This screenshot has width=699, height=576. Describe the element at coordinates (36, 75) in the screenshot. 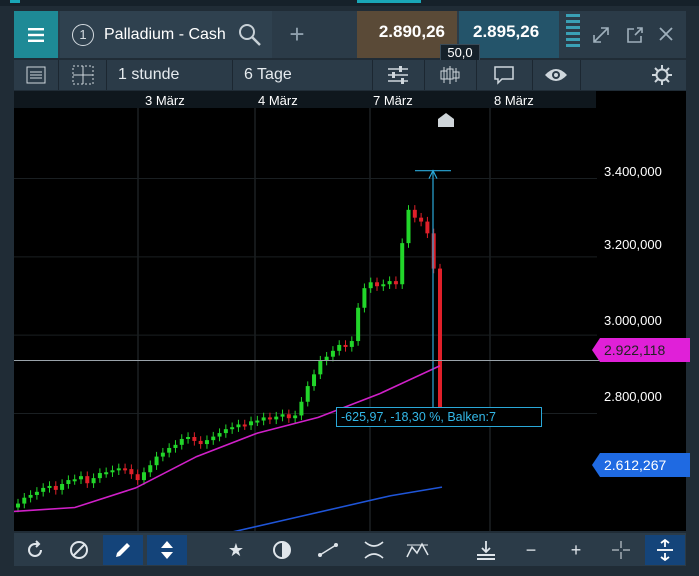

I see `list-view-button` at that location.